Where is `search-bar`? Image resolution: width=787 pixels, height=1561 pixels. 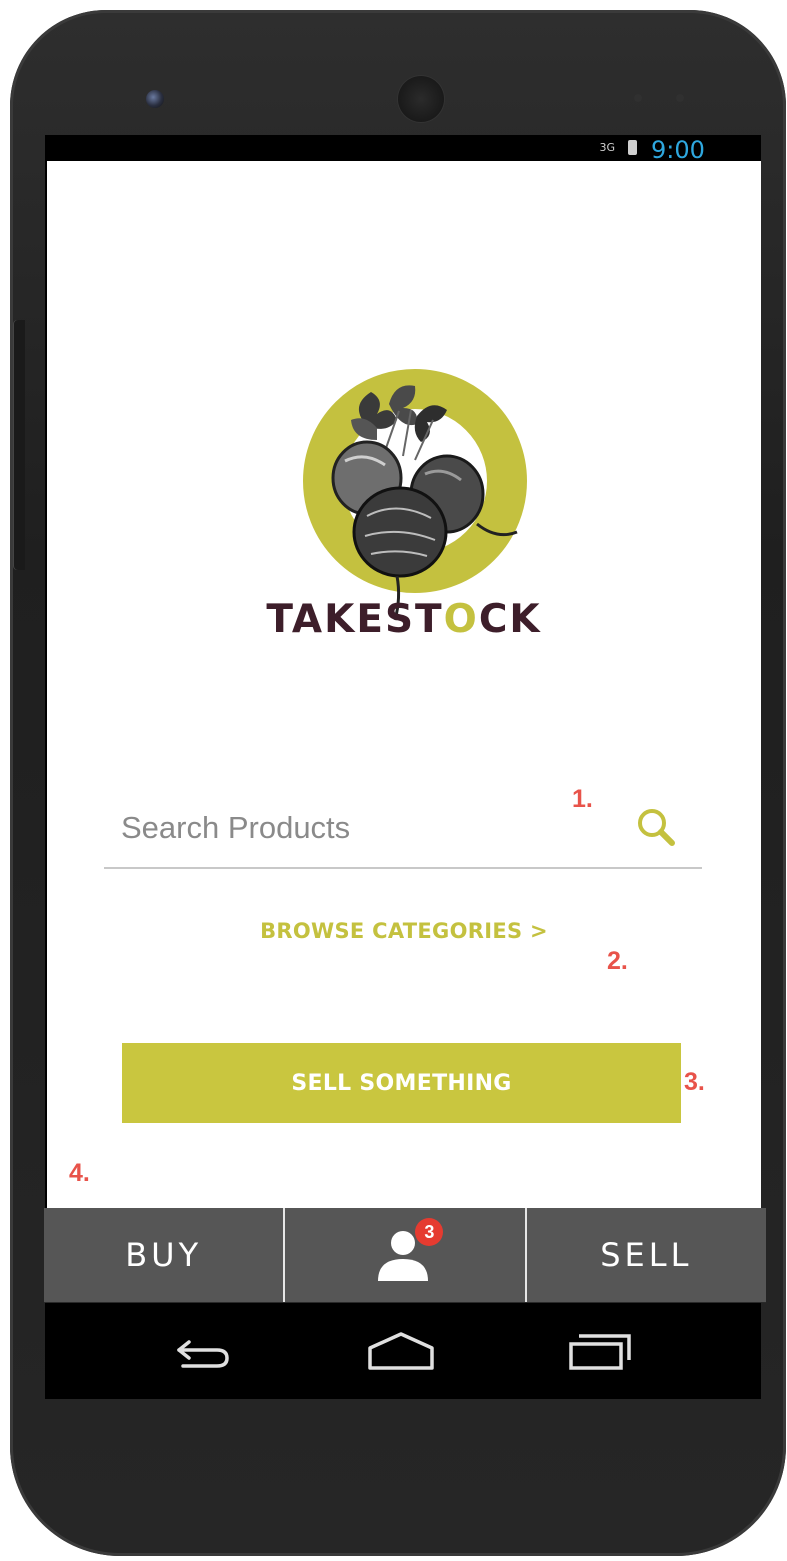
search-bar is located at coordinates (403, 824).